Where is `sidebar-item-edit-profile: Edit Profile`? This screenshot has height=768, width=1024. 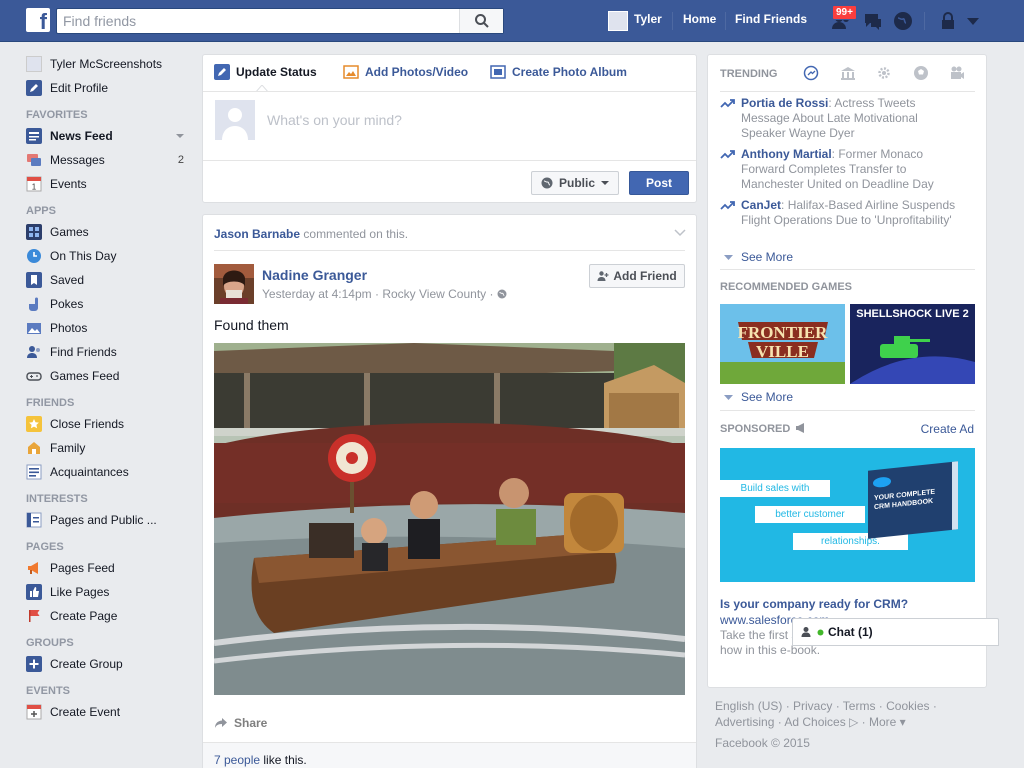
sidebar-item-edit-profile: Edit Profile is located at coordinates (111, 88).